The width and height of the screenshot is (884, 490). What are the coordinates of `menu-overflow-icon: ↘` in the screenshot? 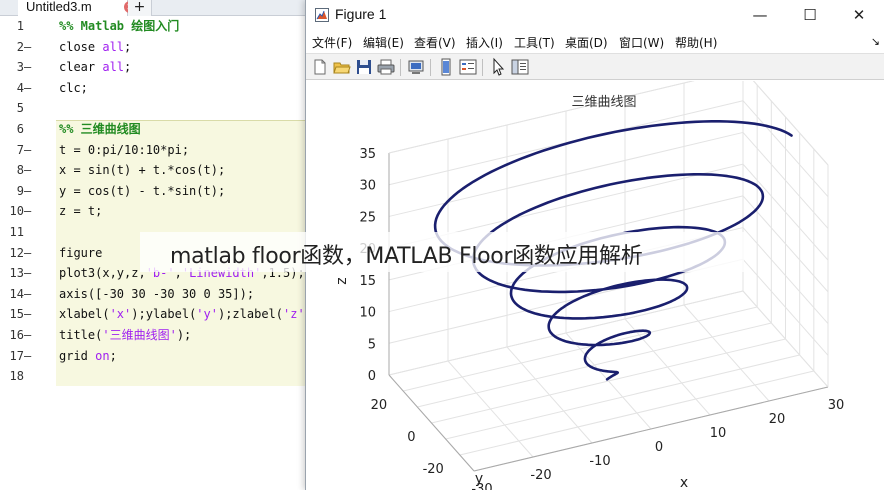 It's located at (875, 41).